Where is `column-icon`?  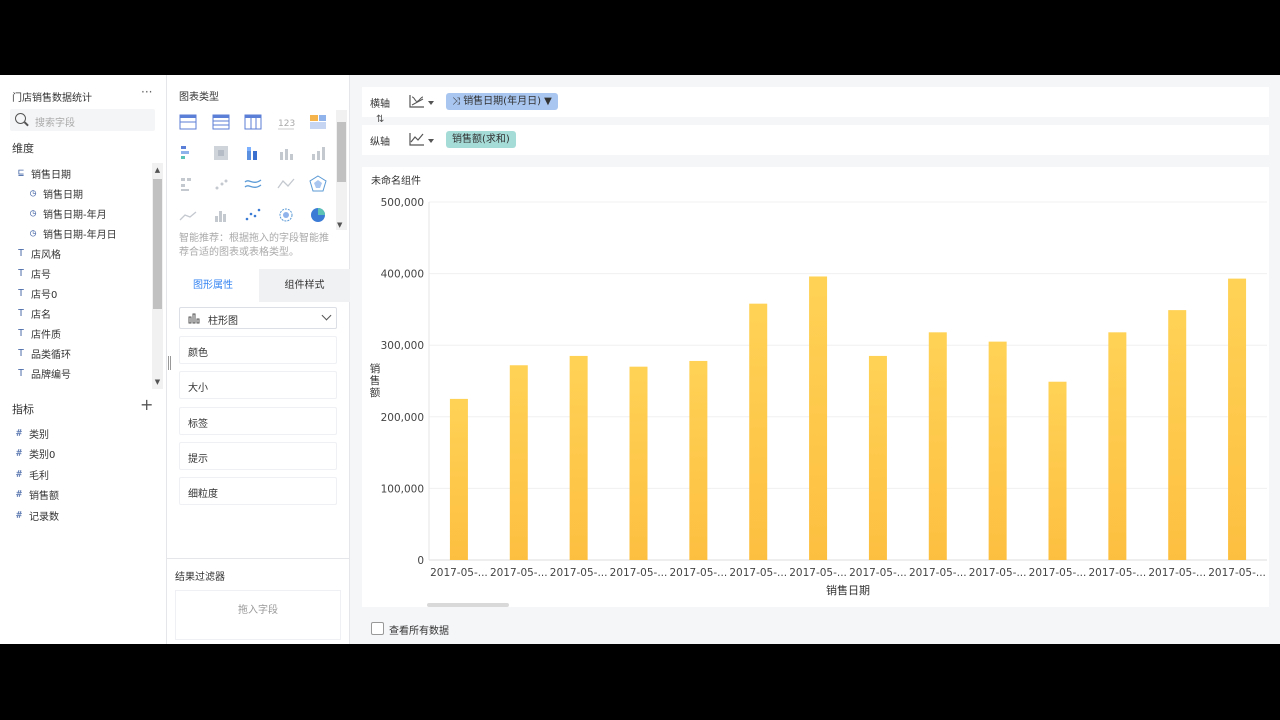
column-icon is located at coordinates (318, 153).